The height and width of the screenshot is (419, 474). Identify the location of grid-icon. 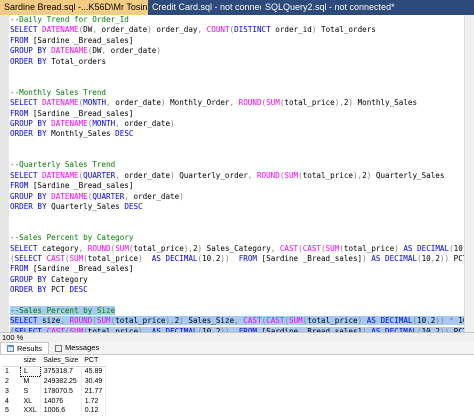
(10, 348).